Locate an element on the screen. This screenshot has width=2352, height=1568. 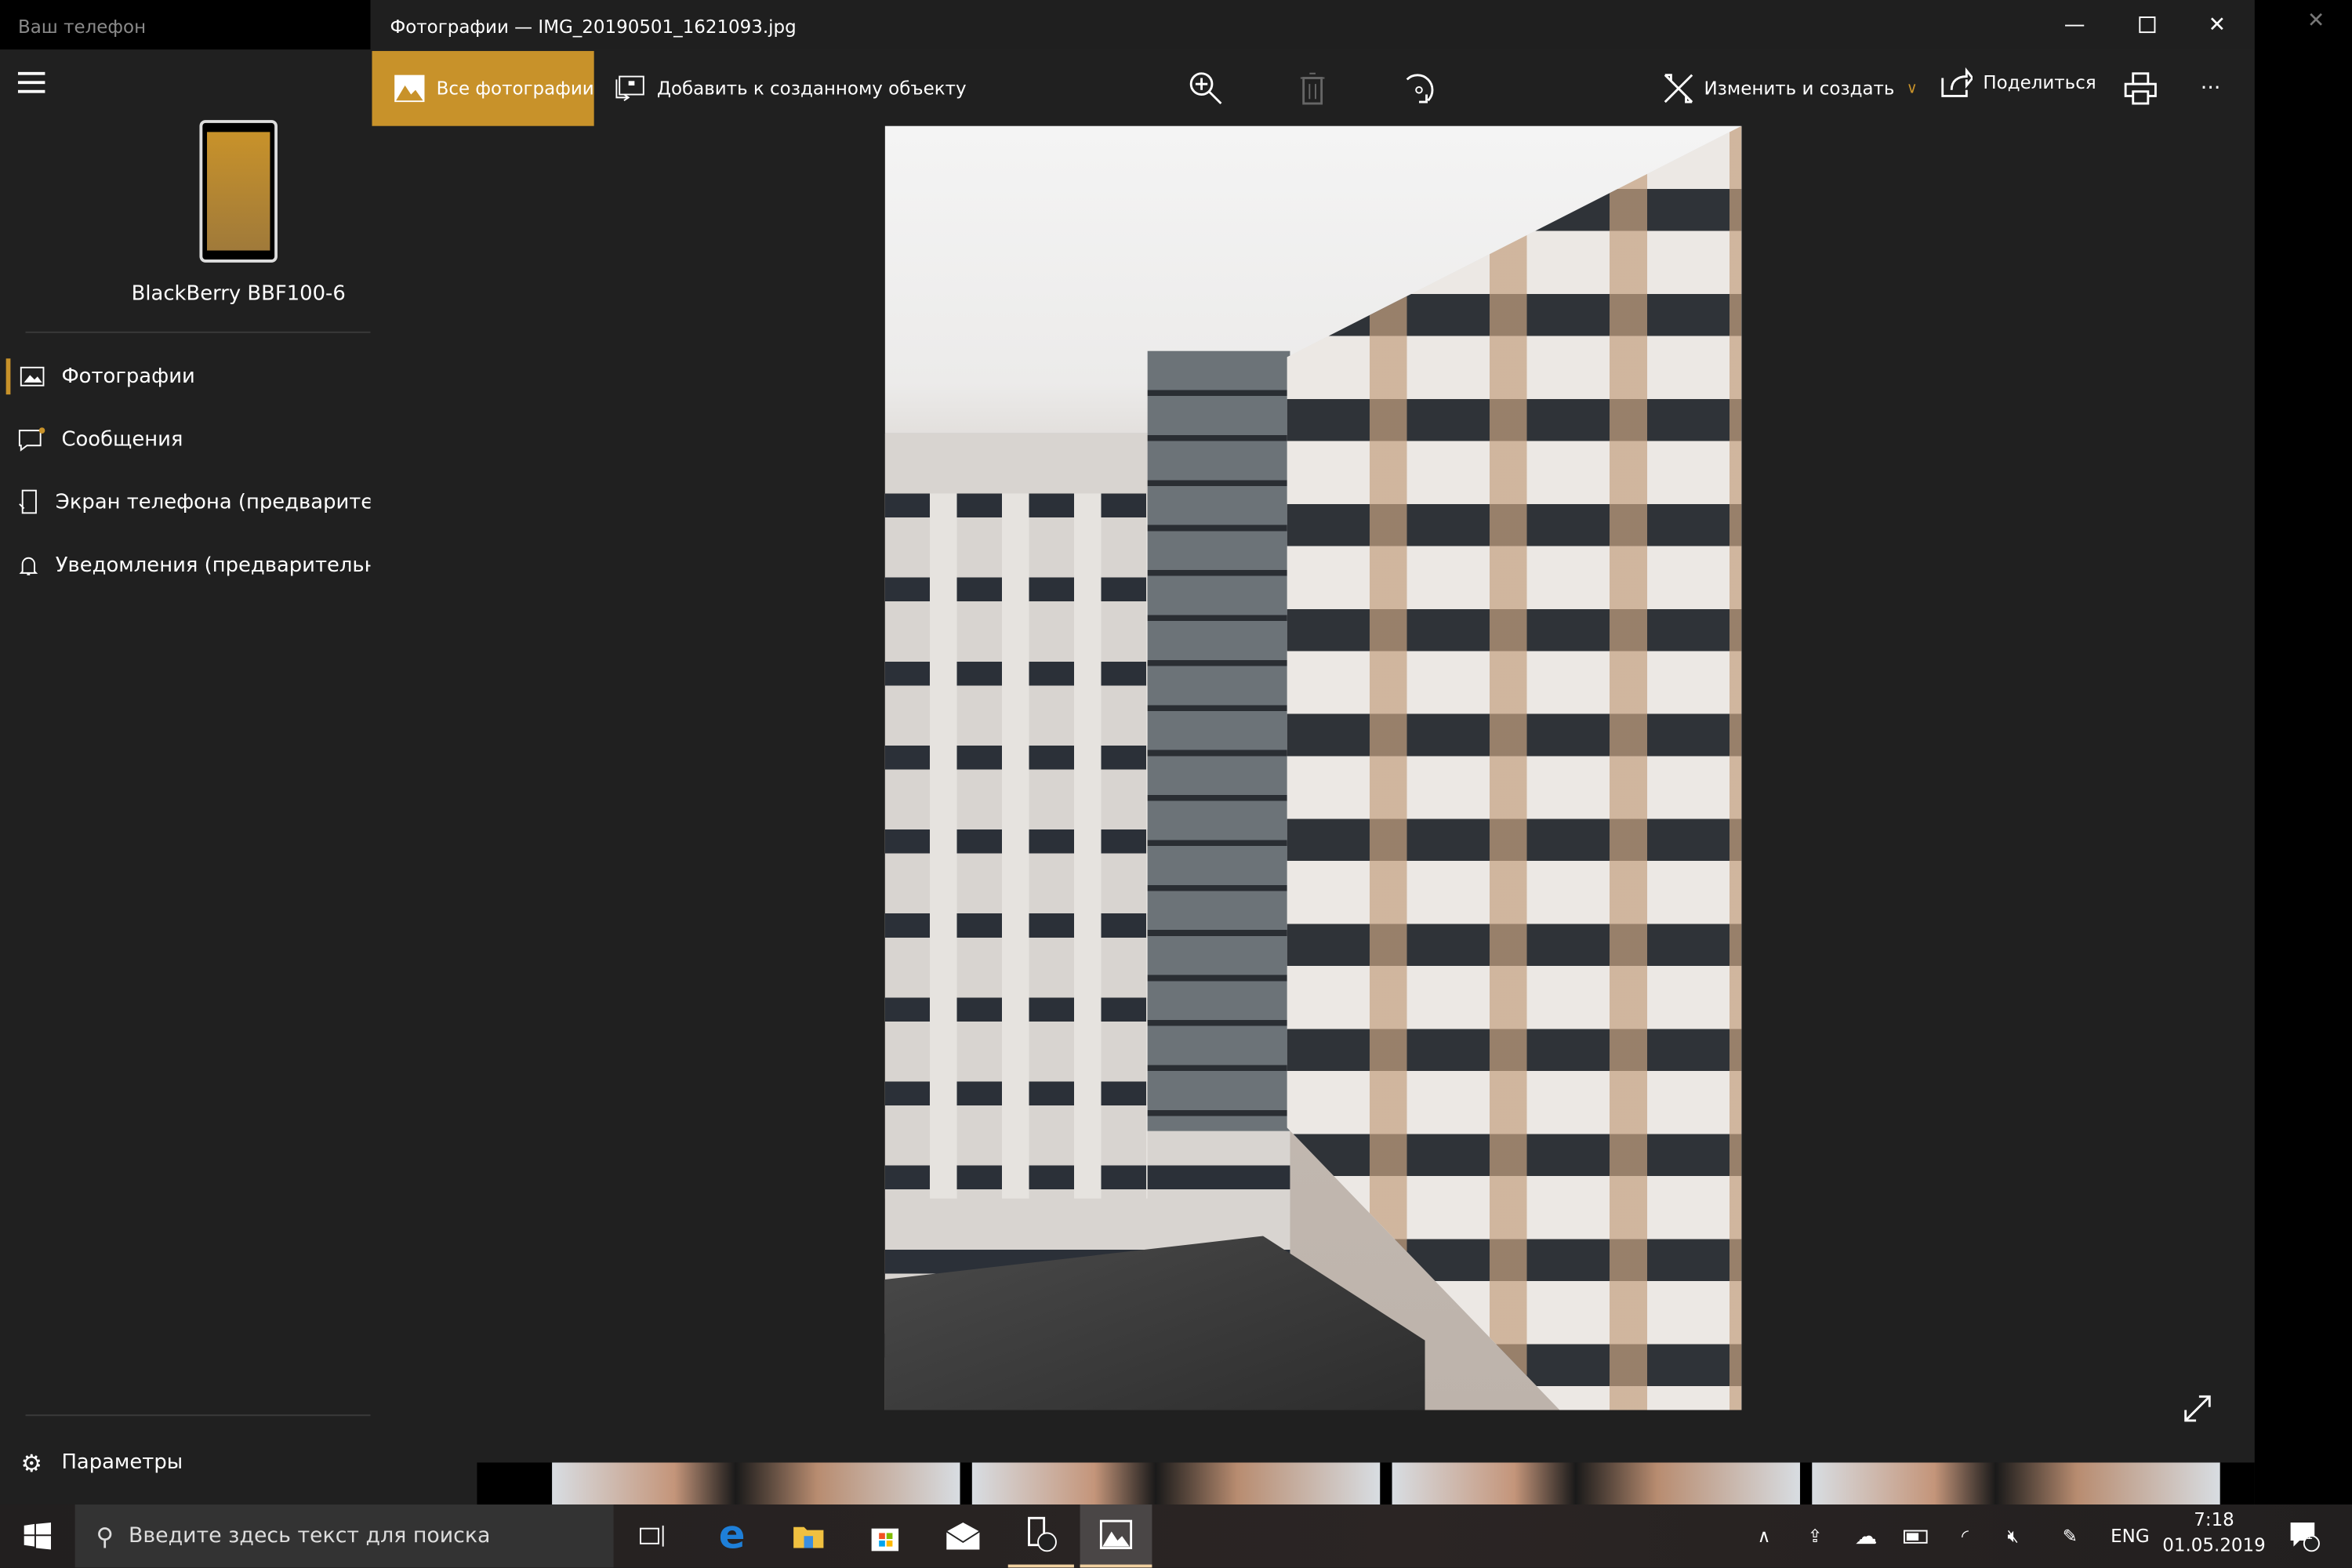
mail-icon is located at coordinates (963, 1535).